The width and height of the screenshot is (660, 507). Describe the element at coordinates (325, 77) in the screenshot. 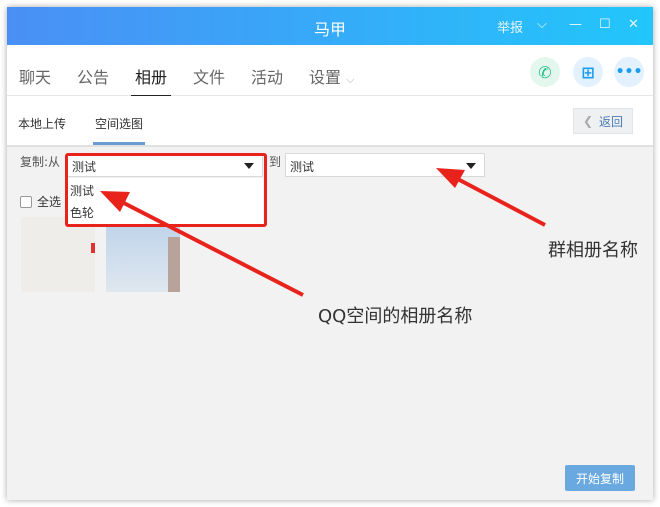

I see `tab-settings-label: 设置` at that location.